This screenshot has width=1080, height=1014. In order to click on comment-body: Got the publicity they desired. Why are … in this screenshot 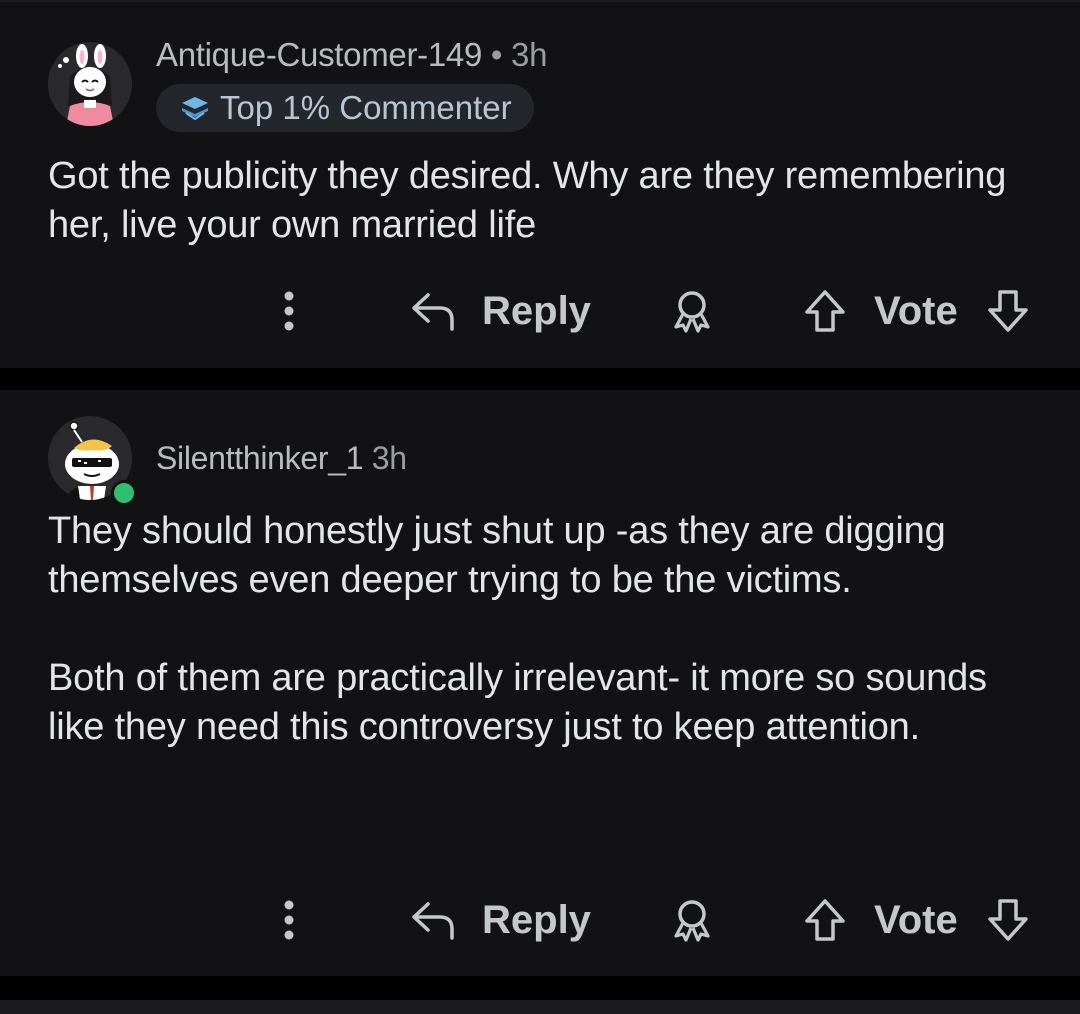, I will do `click(528, 201)`.